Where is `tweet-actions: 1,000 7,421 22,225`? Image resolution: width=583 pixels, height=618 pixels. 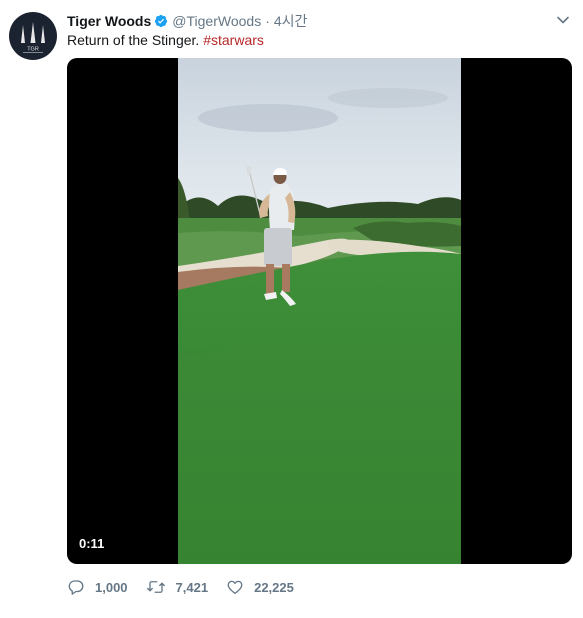 tweet-actions: 1,000 7,421 22,225 is located at coordinates (189, 587).